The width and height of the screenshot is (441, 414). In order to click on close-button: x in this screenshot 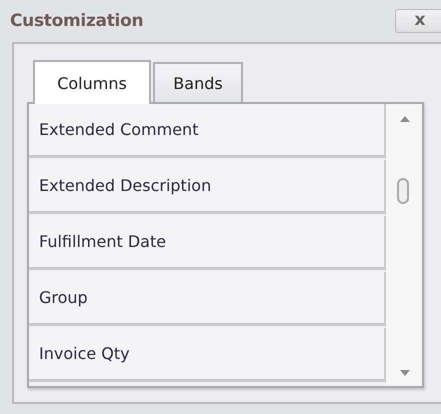, I will do `click(418, 21)`.